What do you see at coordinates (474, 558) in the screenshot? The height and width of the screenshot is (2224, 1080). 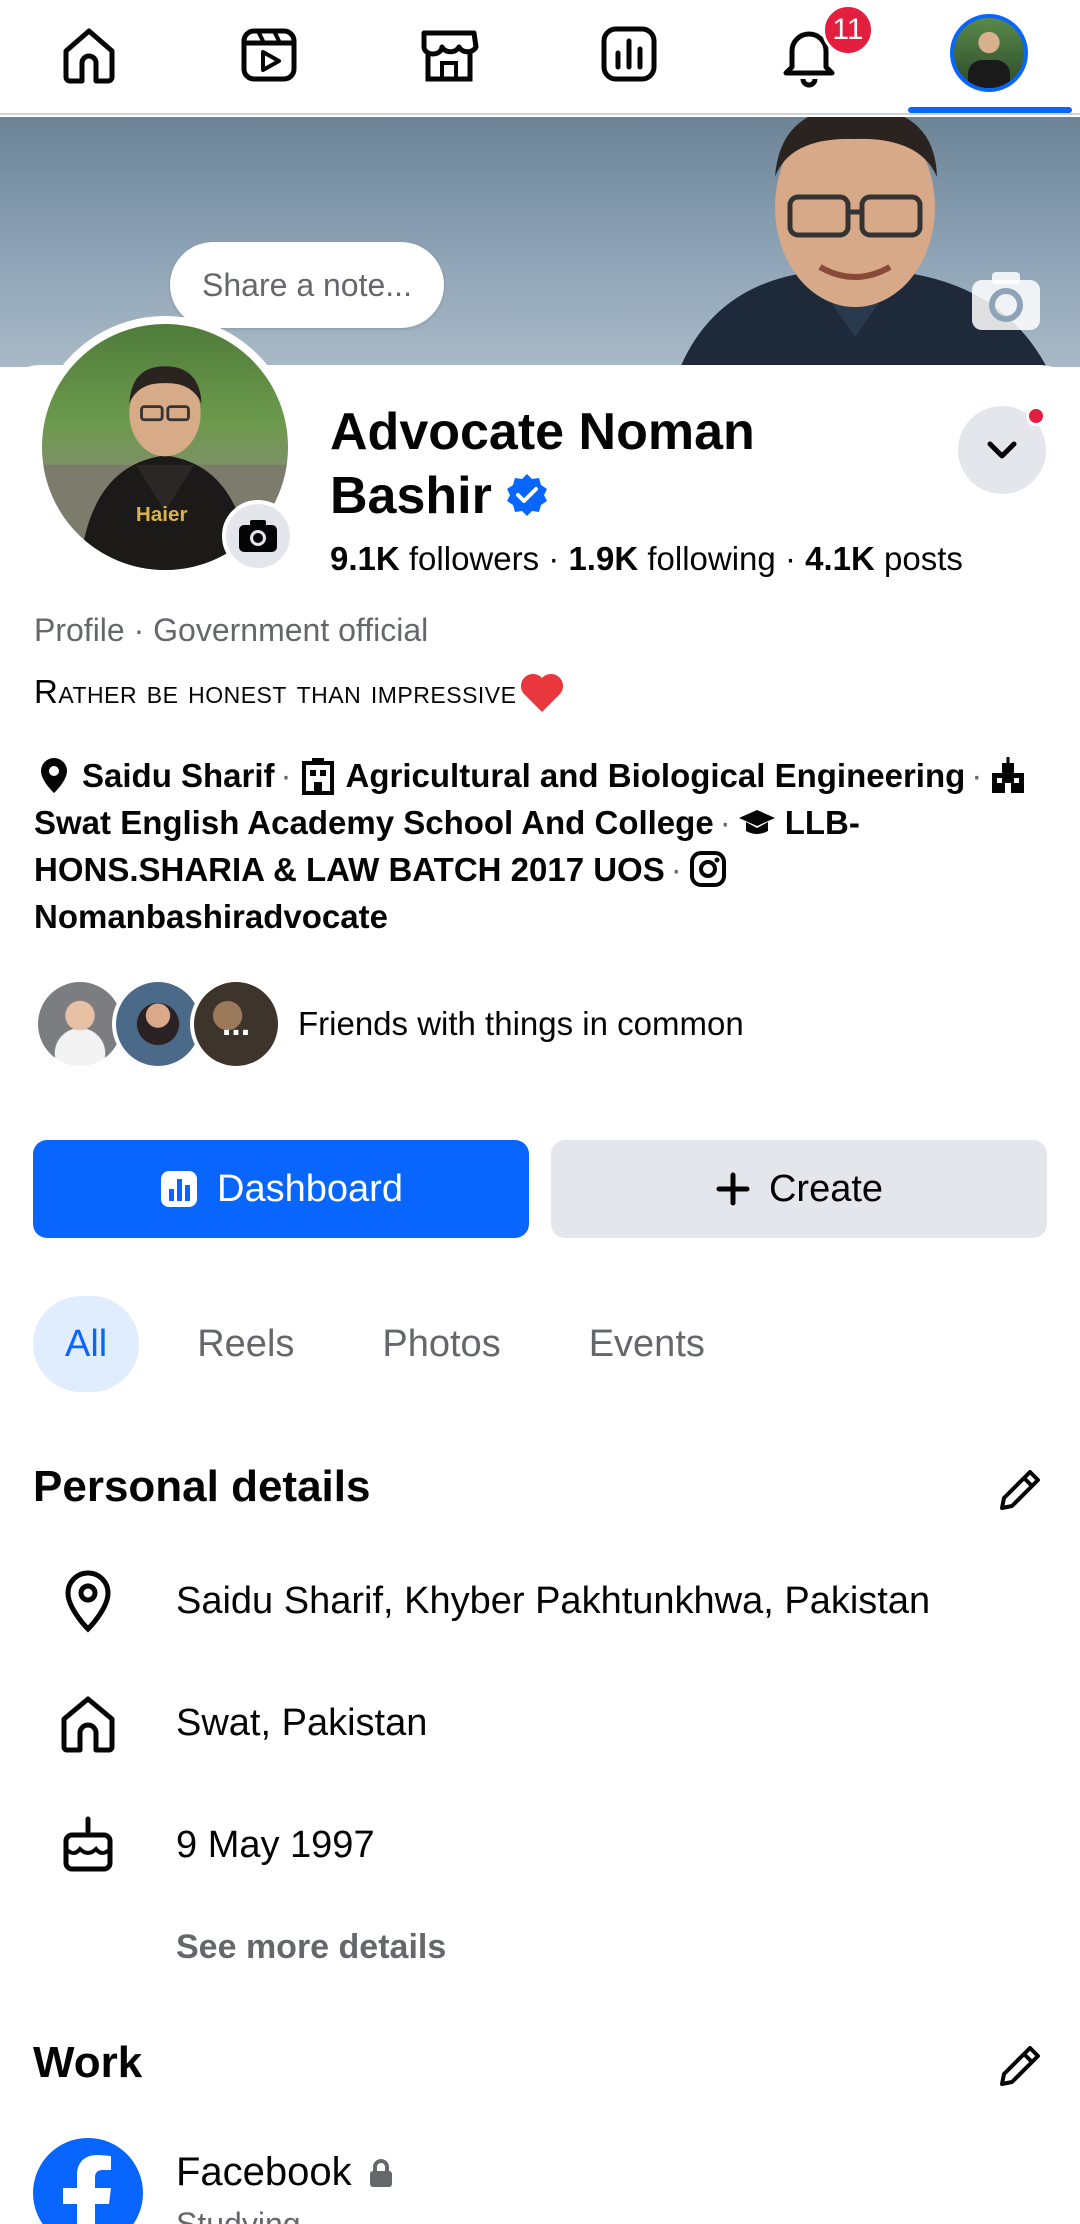 I see `followers-label: followers` at bounding box center [474, 558].